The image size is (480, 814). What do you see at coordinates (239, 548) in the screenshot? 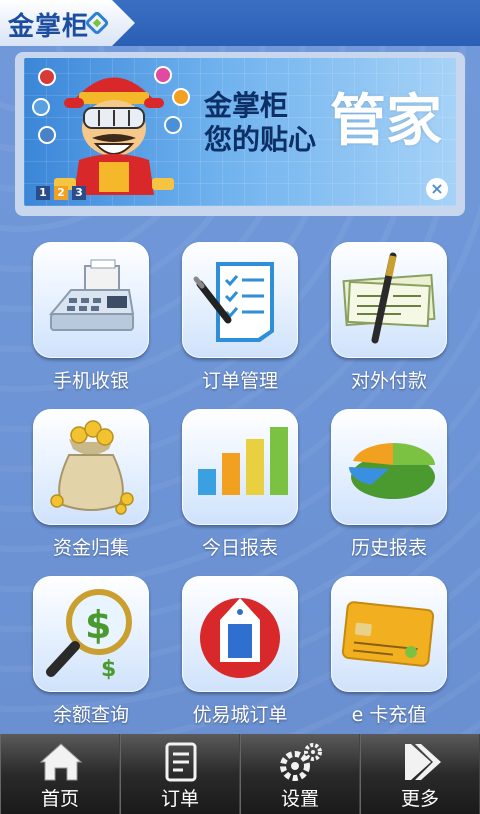
I see `tile-label: 今日报表` at bounding box center [239, 548].